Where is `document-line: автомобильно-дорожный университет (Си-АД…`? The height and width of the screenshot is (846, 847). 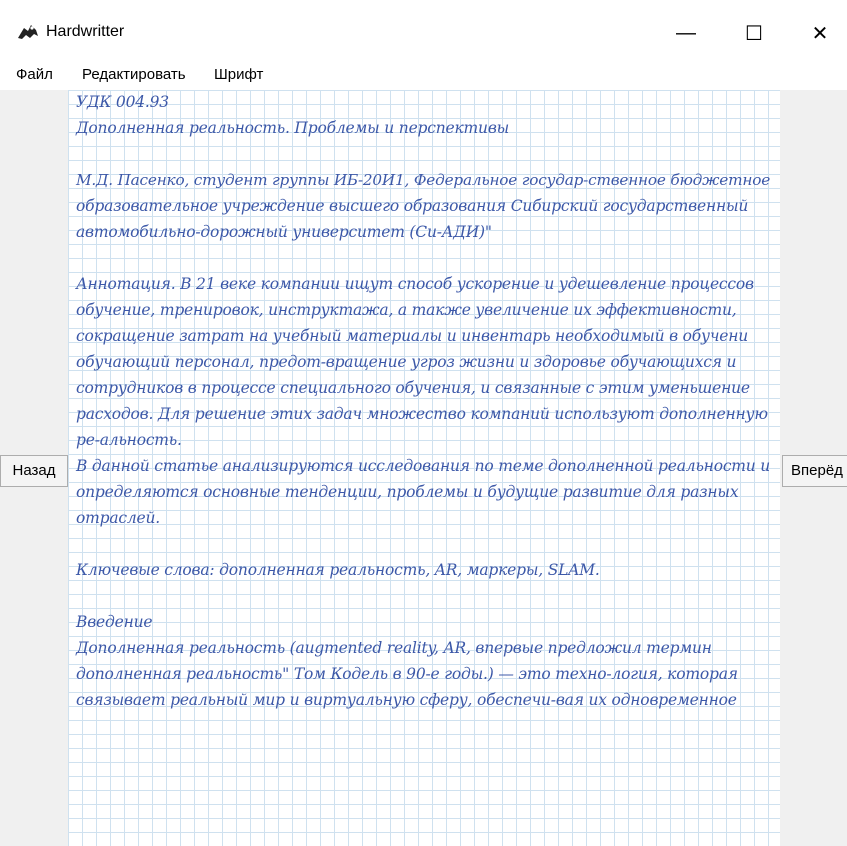
document-line: автомобильно-дорожный университет (Си-АД… is located at coordinates (284, 232).